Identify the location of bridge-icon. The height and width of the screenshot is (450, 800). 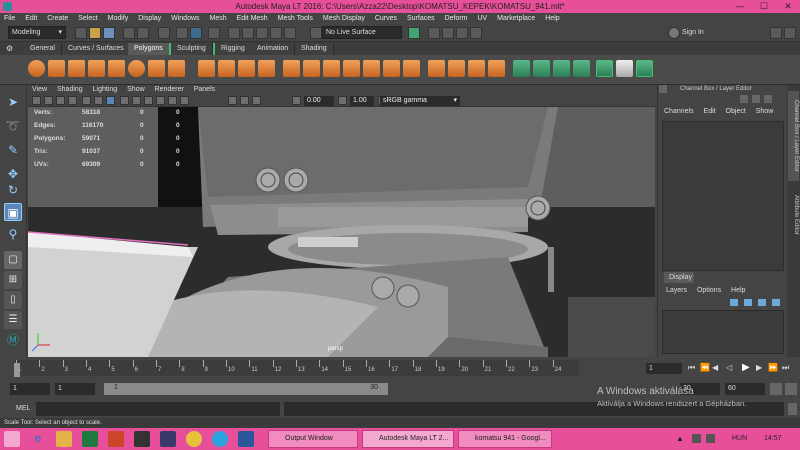
(331, 68).